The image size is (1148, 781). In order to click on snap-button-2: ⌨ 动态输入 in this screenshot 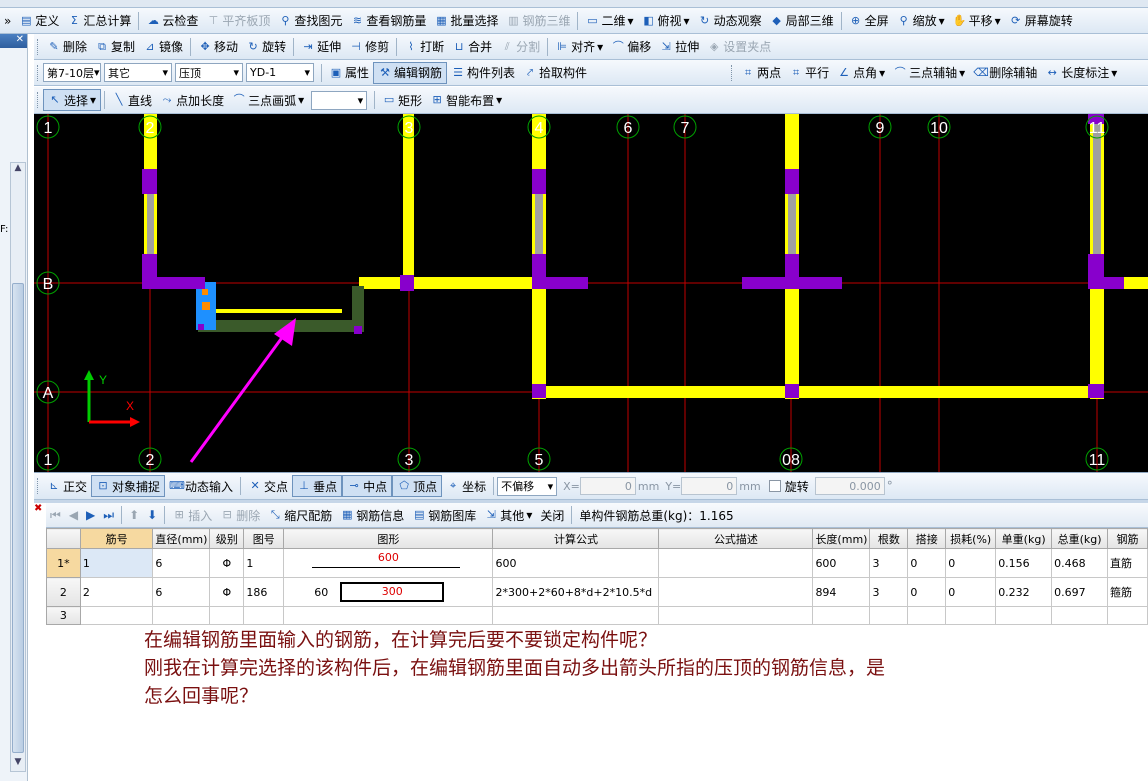, I will do `click(201, 486)`.